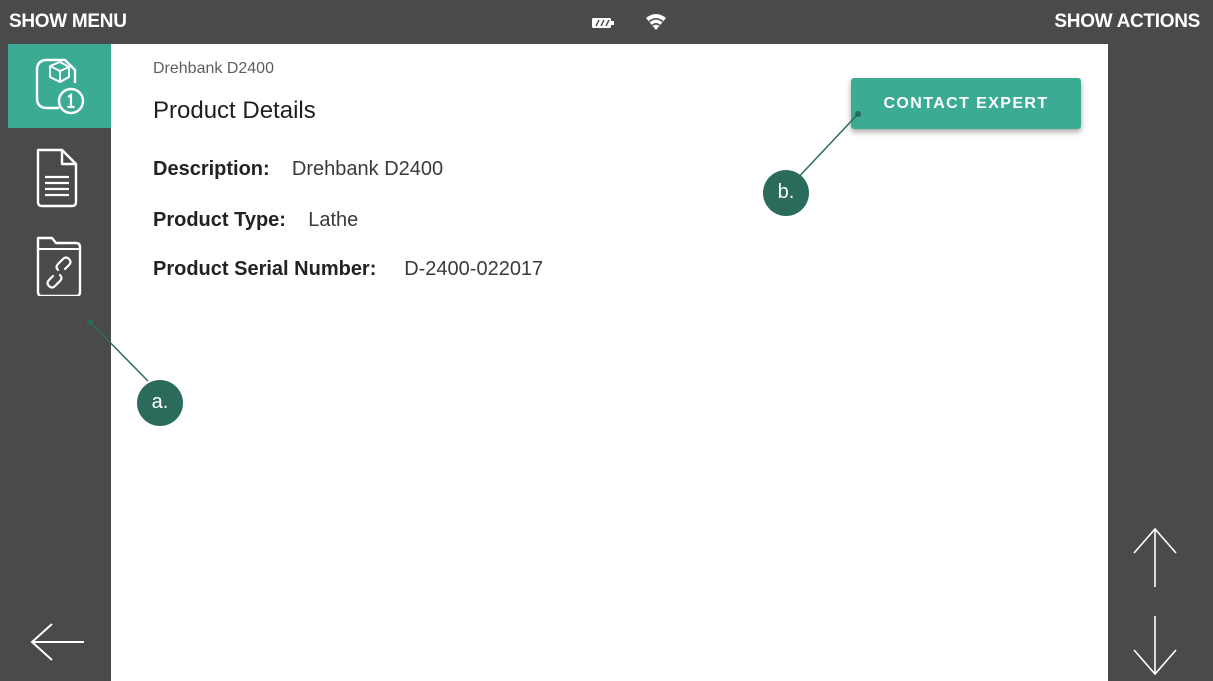 Image resolution: width=1213 pixels, height=681 pixels. I want to click on callout-a: a., so click(160, 403).